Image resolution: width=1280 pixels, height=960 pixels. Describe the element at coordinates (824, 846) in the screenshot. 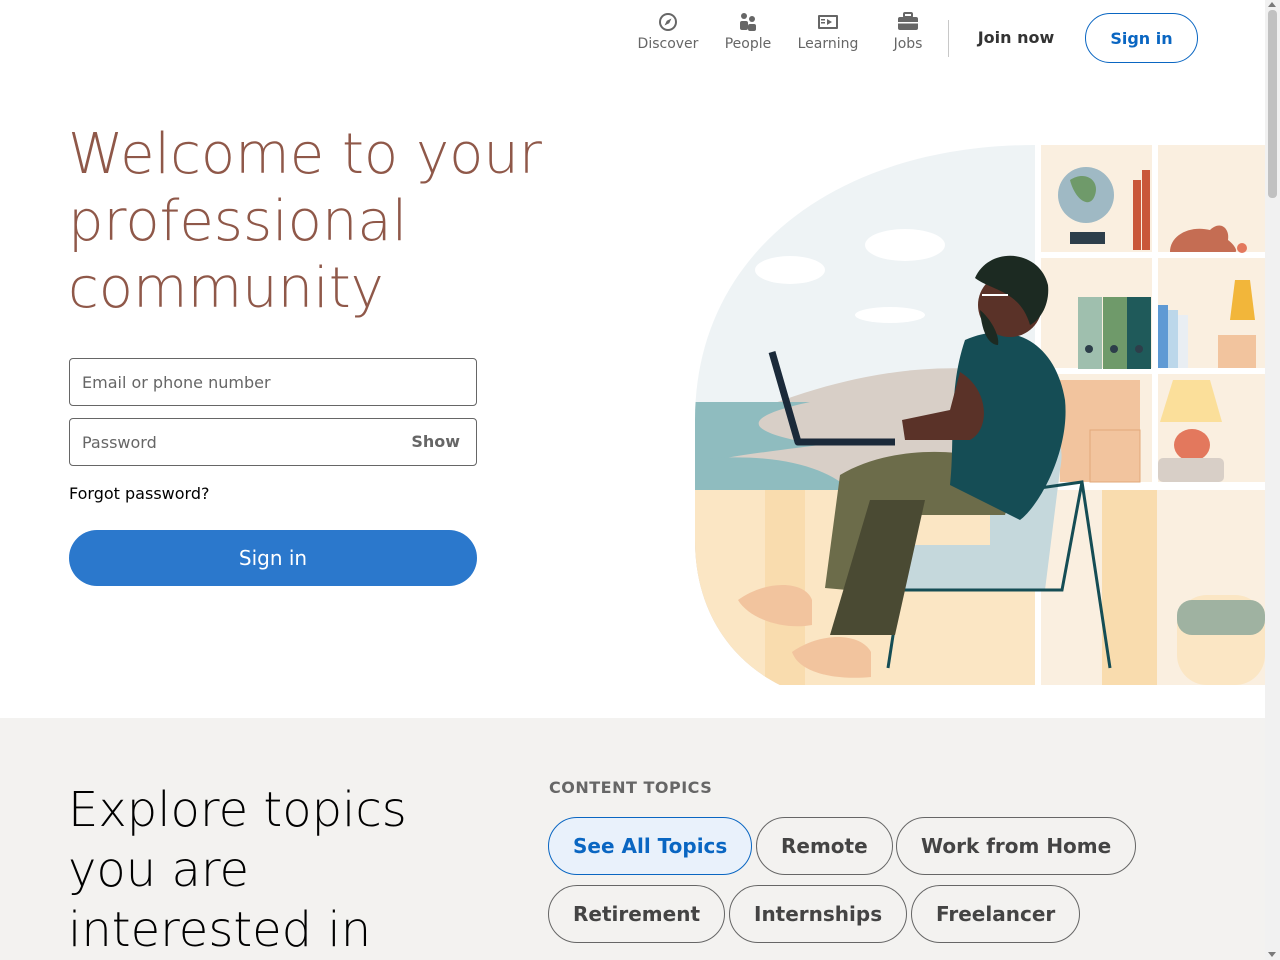

I see `topic-remote: Remote` at that location.